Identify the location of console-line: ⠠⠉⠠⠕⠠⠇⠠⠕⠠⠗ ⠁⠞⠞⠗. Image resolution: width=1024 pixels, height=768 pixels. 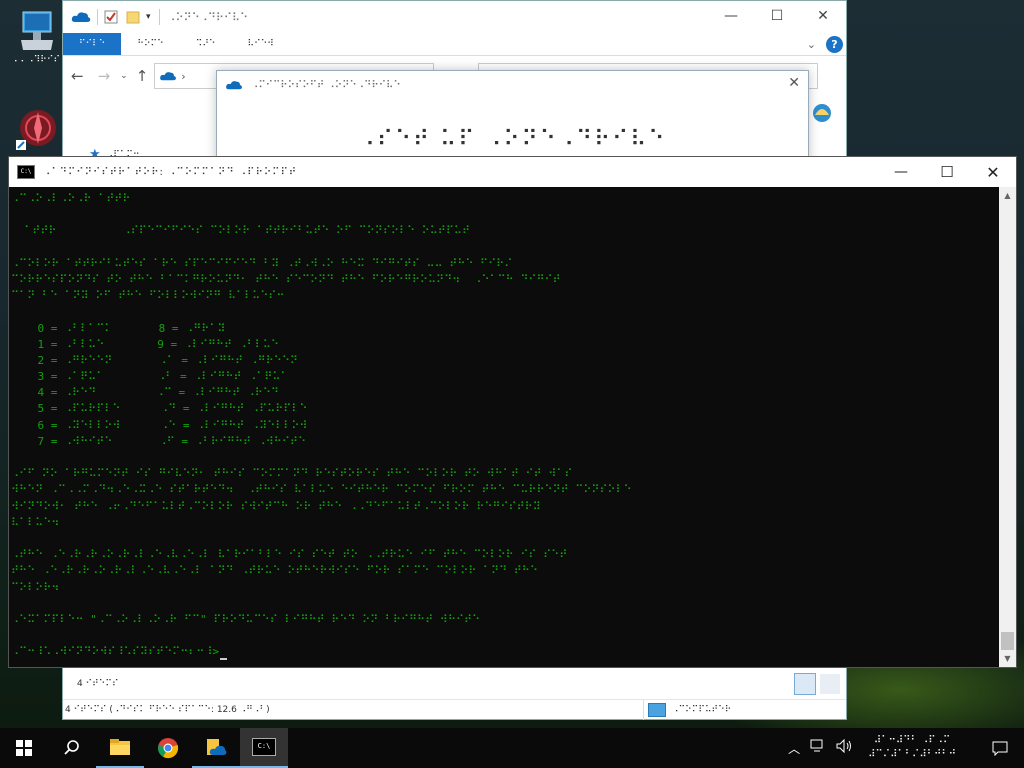
(71, 198).